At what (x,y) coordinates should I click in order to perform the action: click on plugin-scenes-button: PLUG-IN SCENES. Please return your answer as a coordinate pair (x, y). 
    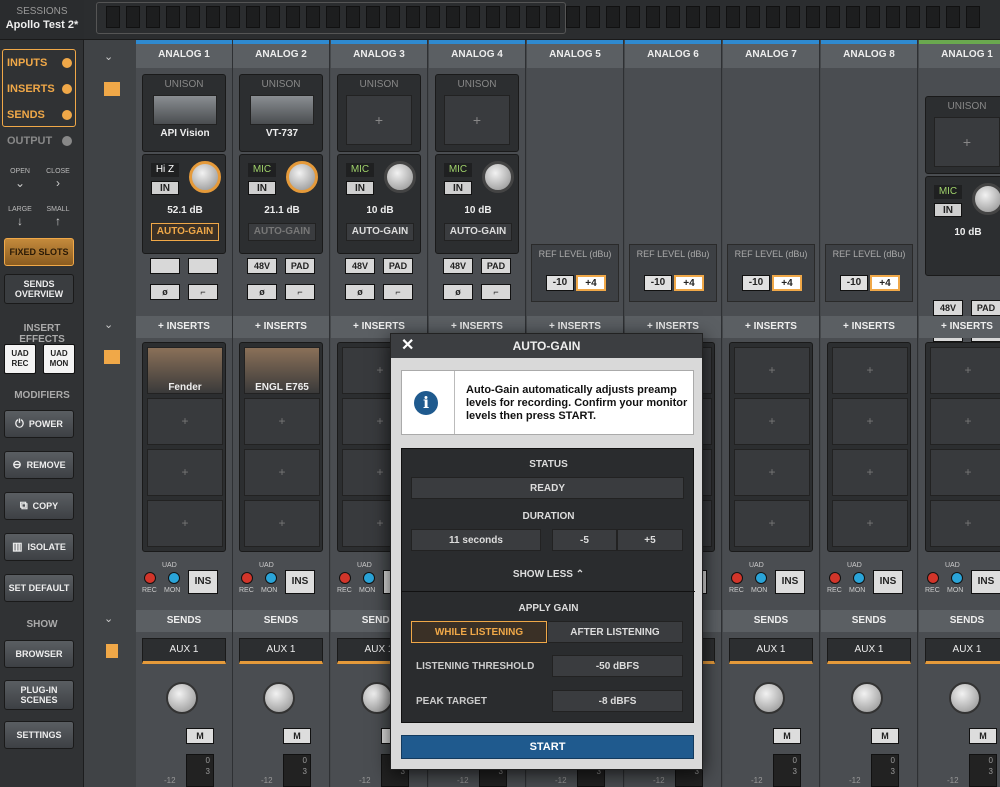
    Looking at the image, I should click on (39, 695).